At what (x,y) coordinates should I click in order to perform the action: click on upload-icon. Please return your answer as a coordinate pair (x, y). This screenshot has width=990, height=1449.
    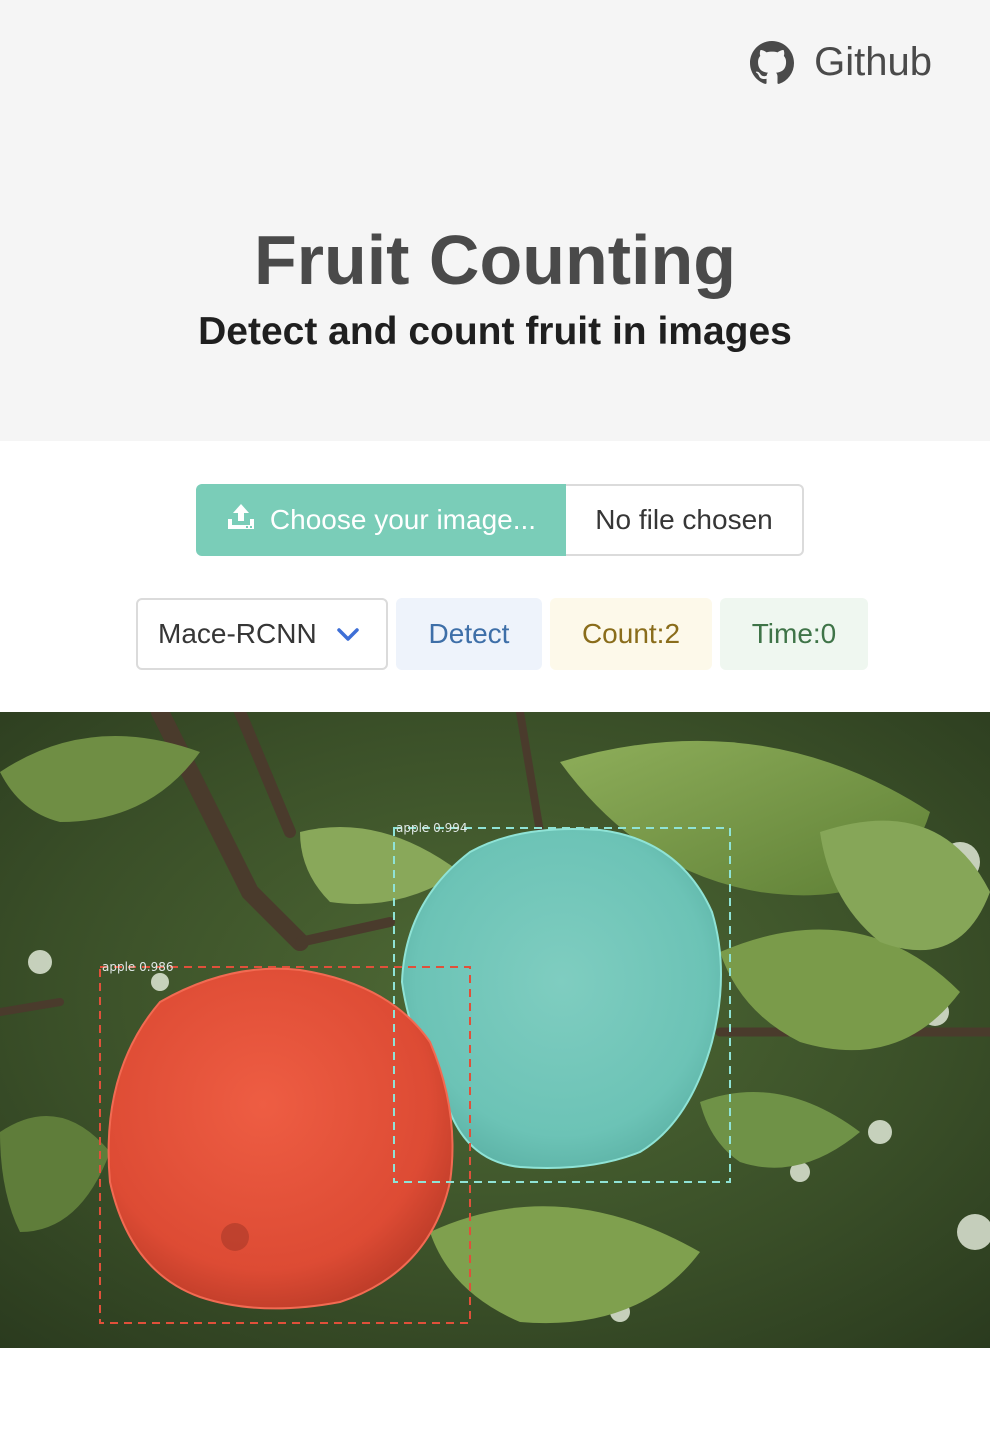
    Looking at the image, I should click on (241, 520).